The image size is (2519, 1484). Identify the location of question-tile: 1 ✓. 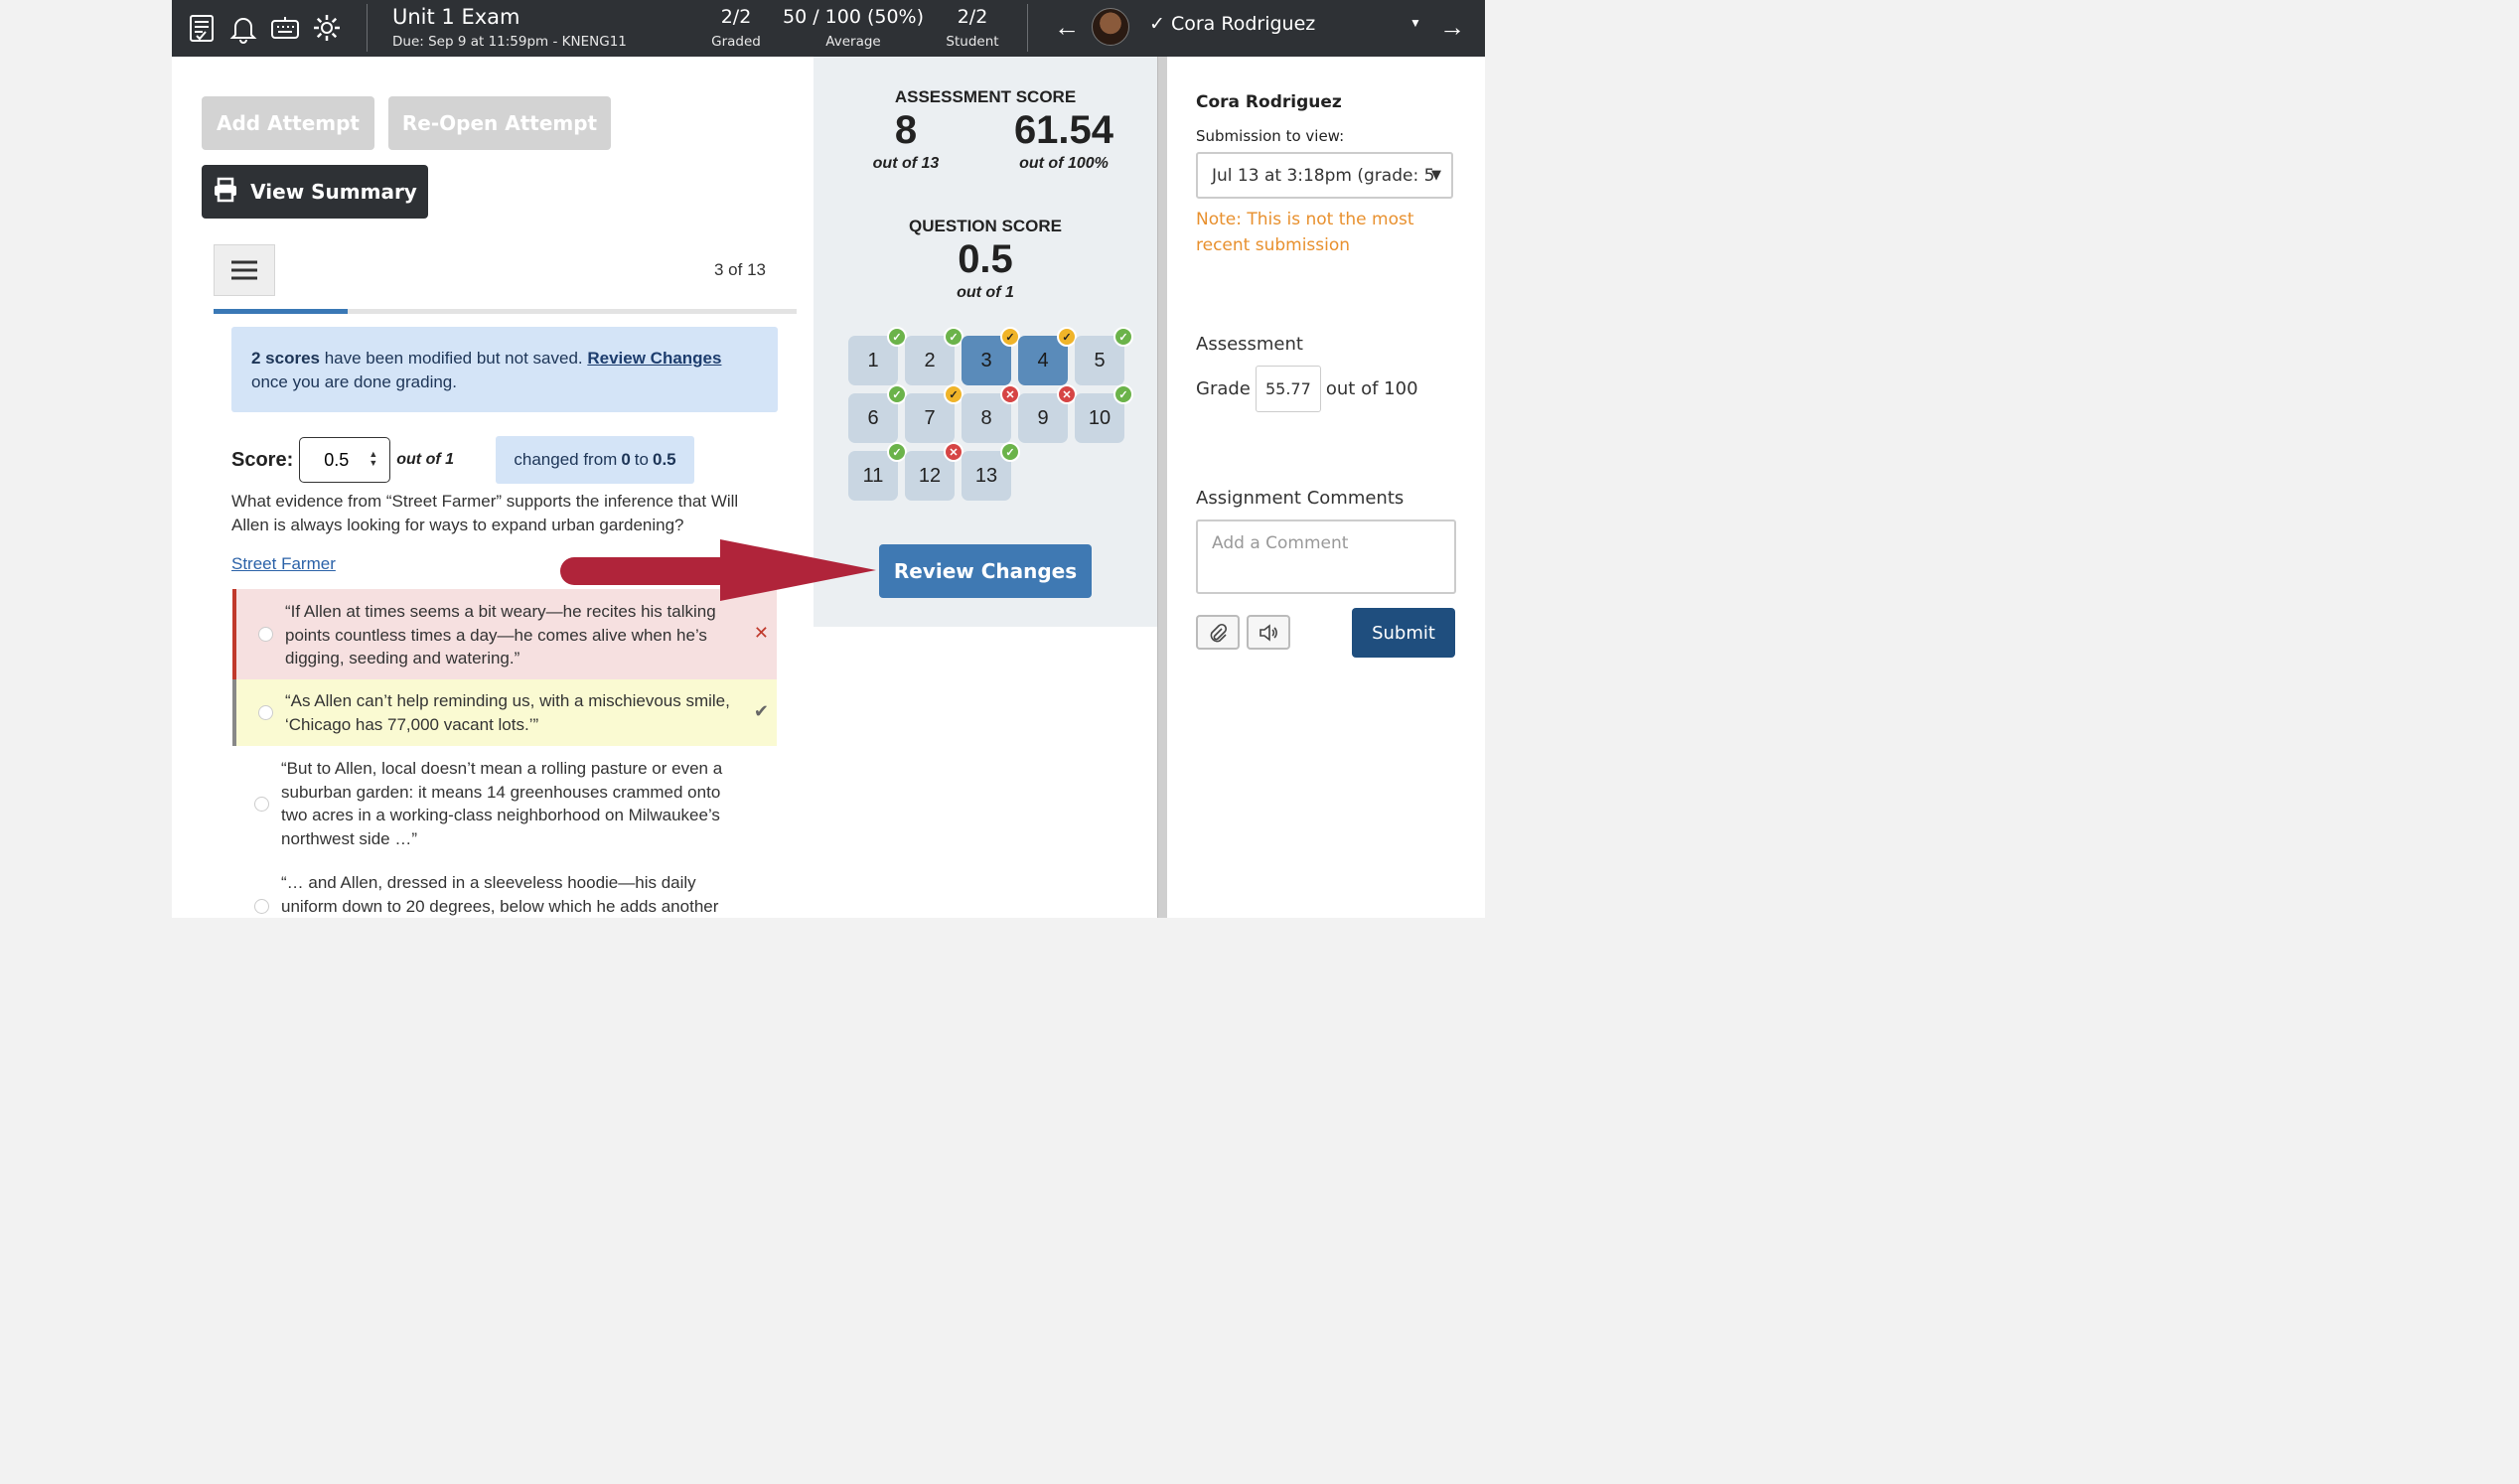
(878, 356).